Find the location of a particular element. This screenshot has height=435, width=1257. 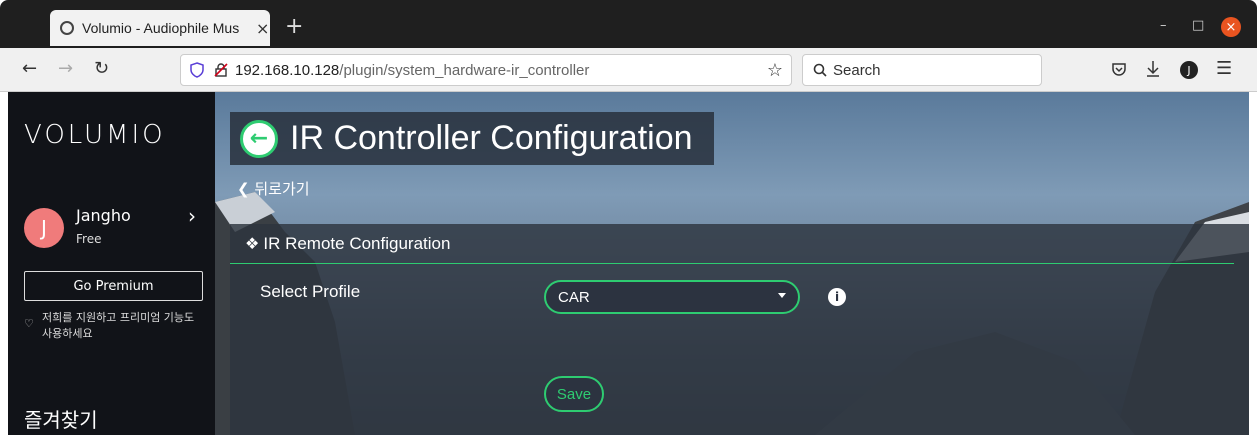

back-circle-icon: ← is located at coordinates (259, 138).